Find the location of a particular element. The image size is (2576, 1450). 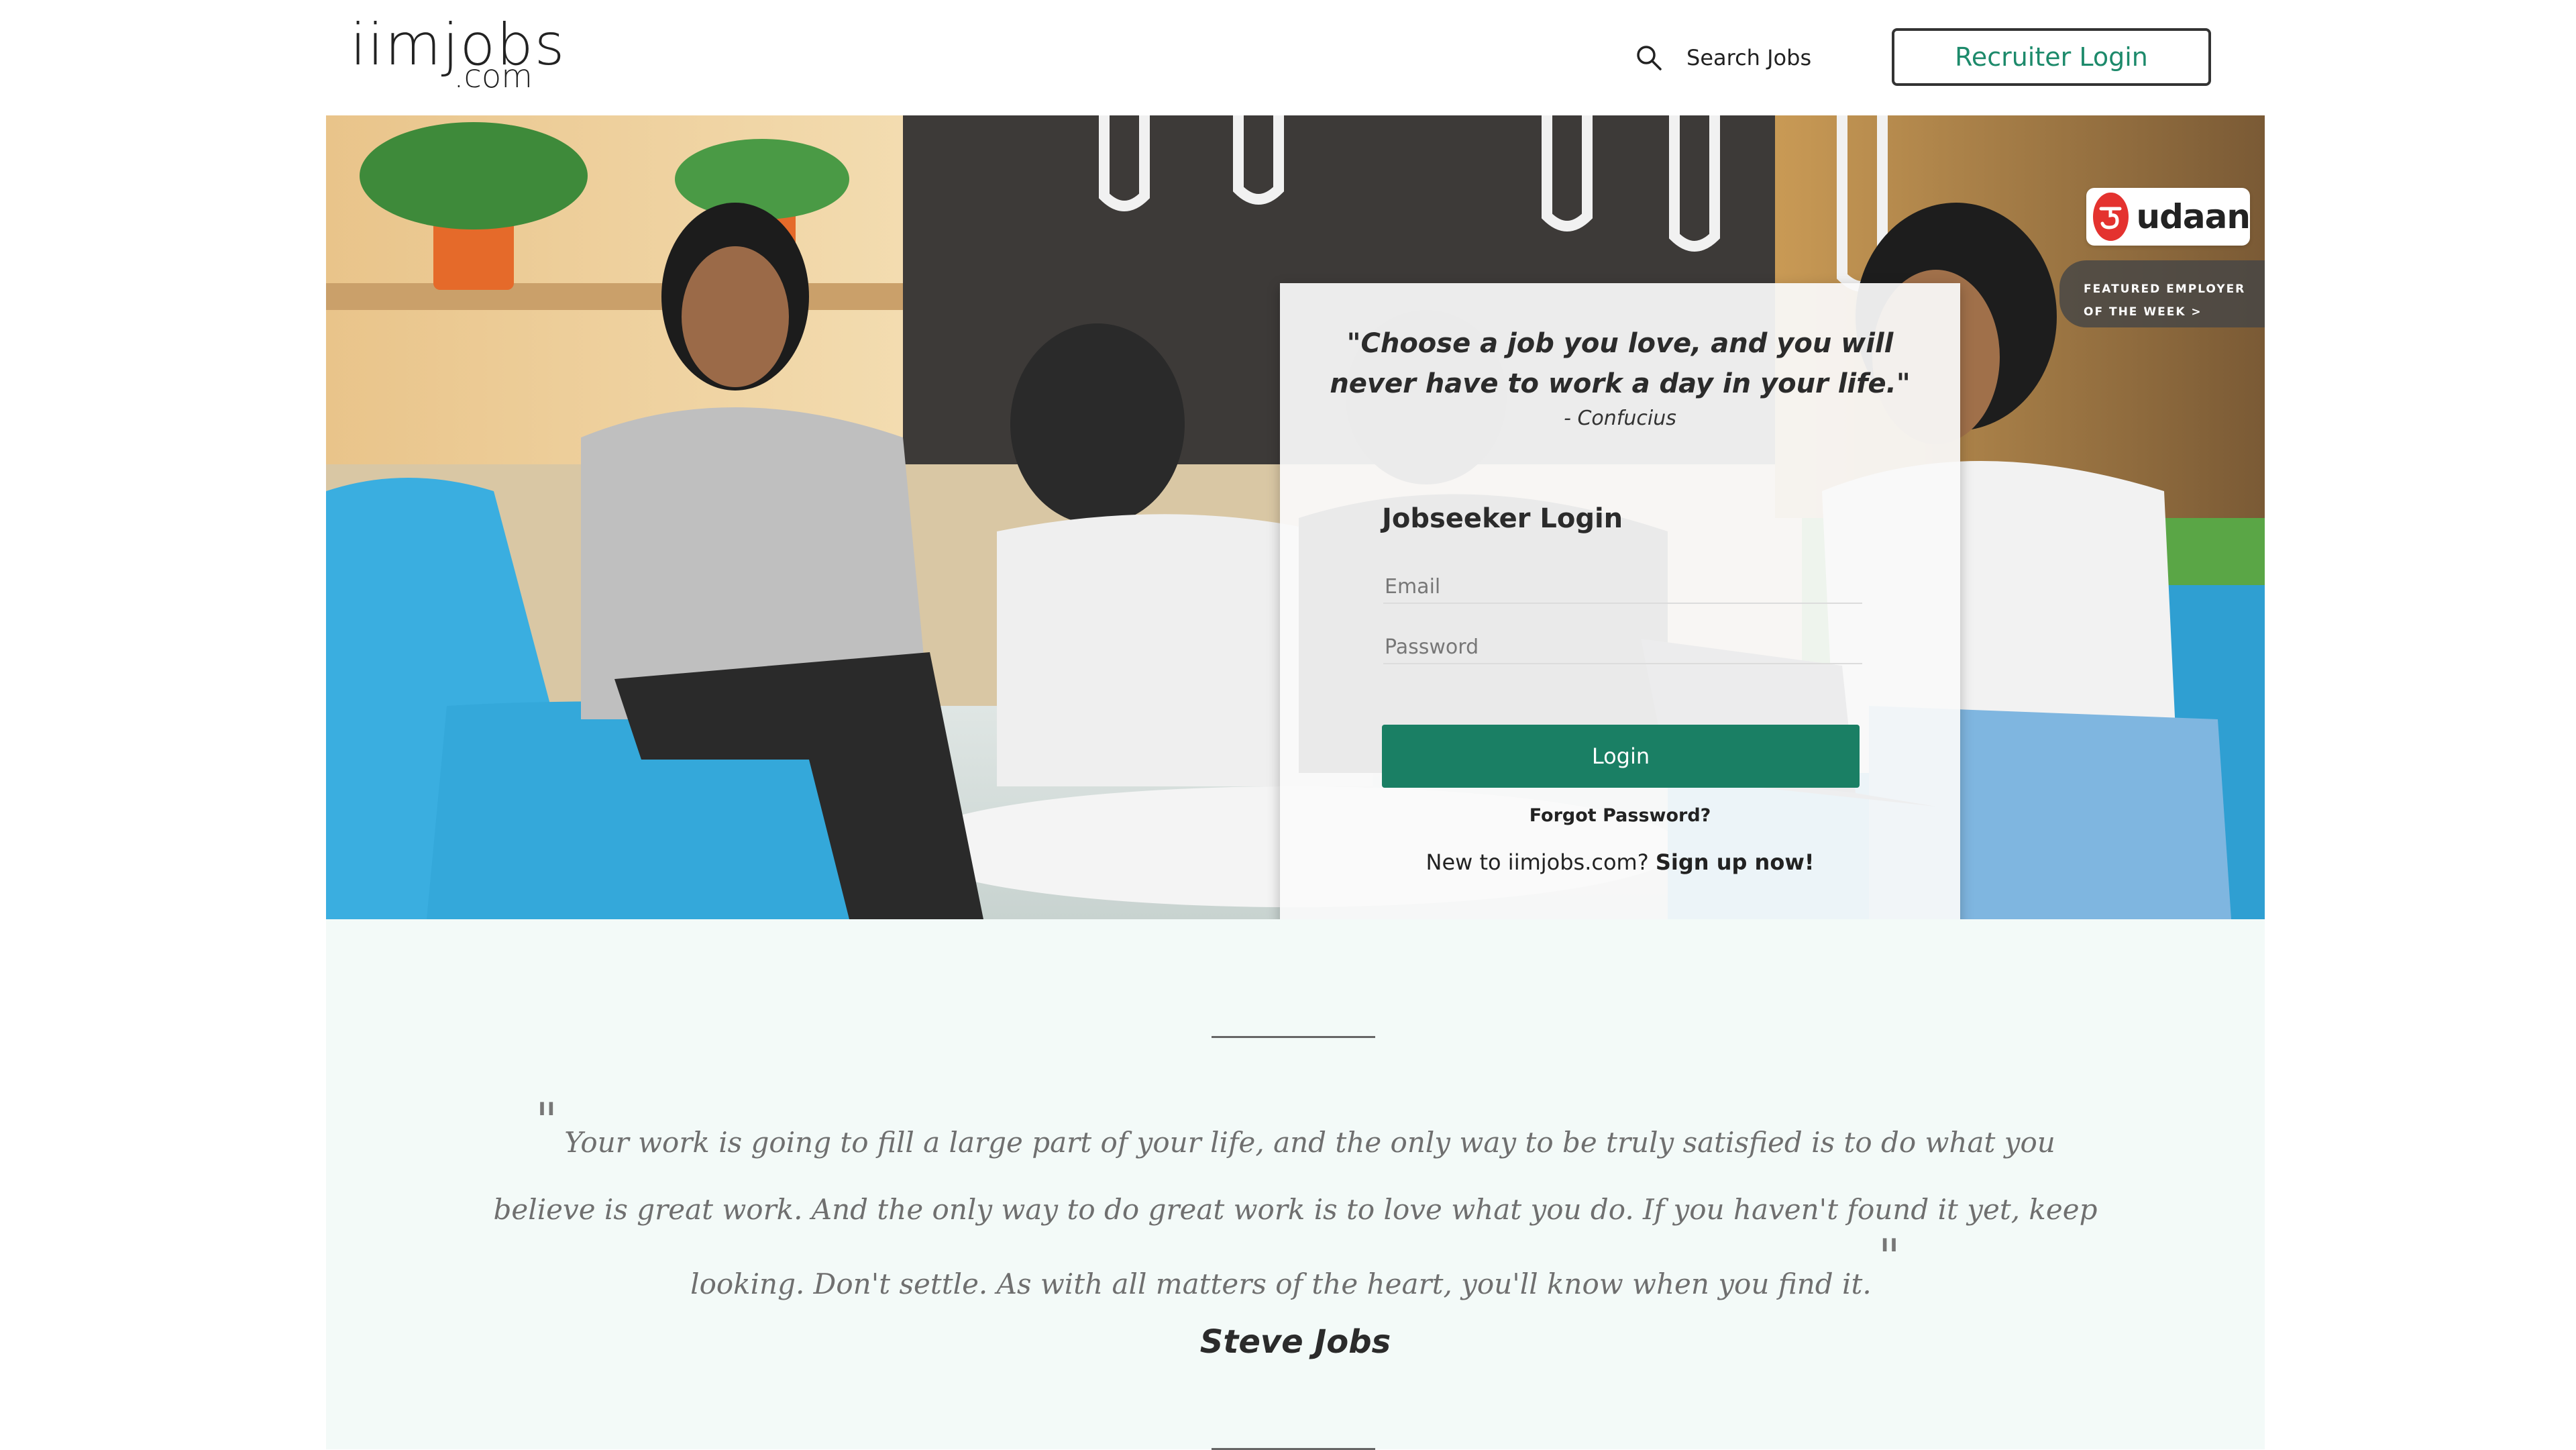

email-field is located at coordinates (1622, 580).